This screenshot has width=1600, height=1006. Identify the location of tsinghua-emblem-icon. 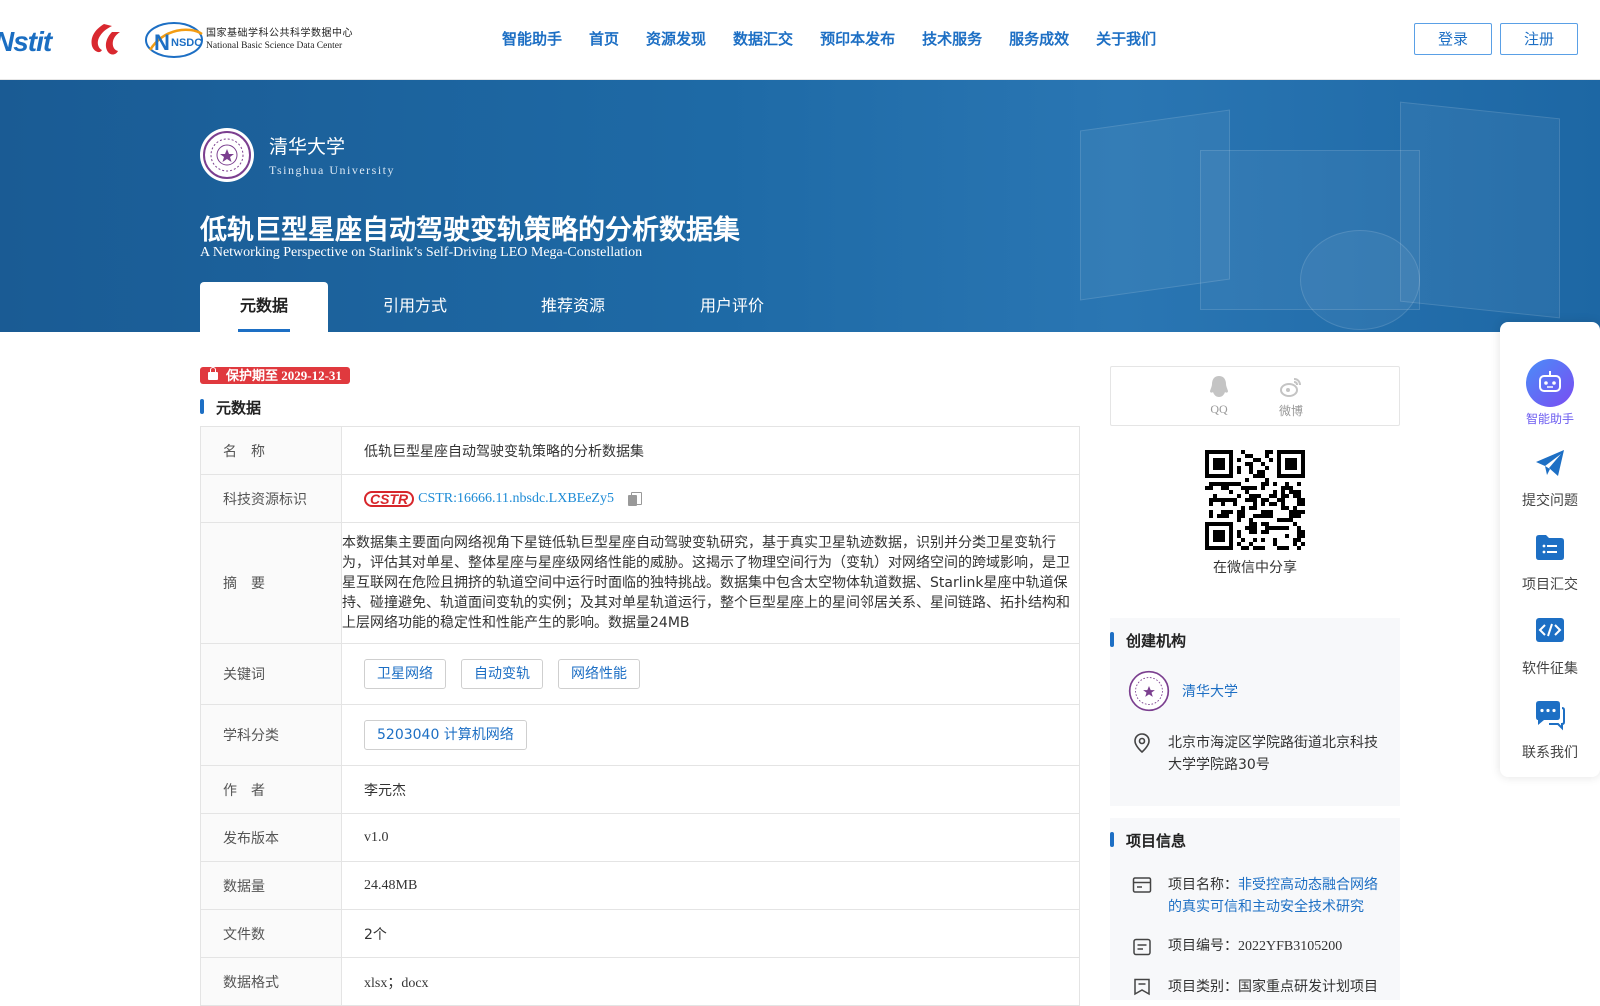
(227, 155).